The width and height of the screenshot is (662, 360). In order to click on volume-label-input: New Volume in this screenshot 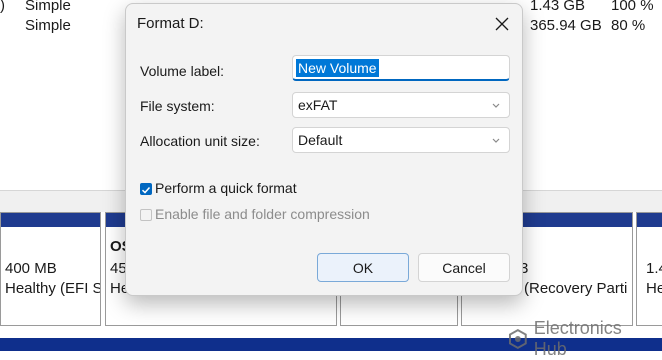, I will do `click(401, 68)`.